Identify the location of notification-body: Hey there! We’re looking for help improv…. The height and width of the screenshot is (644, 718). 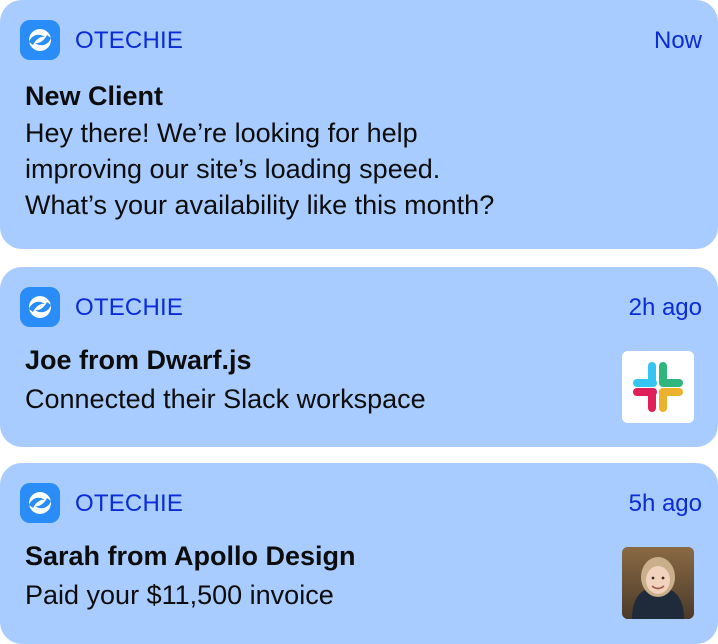
(325, 169).